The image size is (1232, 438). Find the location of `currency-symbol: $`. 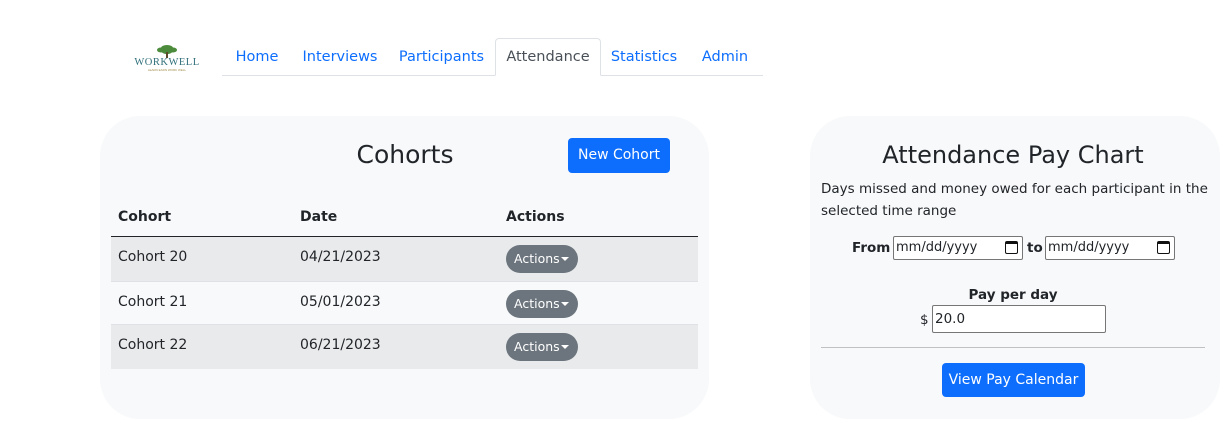

currency-symbol: $ is located at coordinates (924, 320).